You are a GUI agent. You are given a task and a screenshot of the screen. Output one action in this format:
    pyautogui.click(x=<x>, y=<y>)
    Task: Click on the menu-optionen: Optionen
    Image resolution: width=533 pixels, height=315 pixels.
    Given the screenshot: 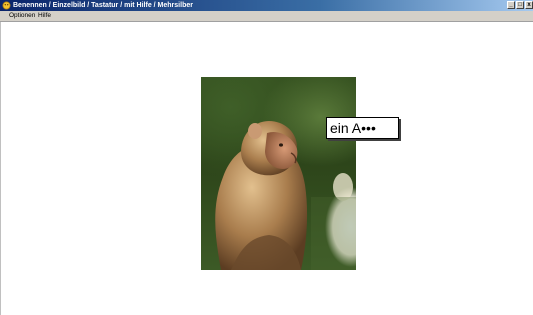 What is the action you would take?
    pyautogui.click(x=22, y=16)
    